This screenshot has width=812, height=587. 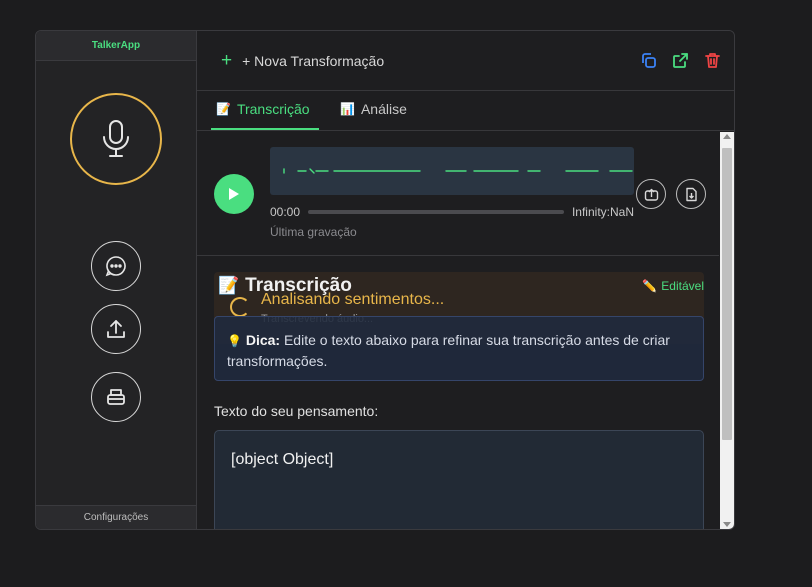 What do you see at coordinates (313, 60) in the screenshot?
I see `new-transformation-label: + Nova Transformação` at bounding box center [313, 60].